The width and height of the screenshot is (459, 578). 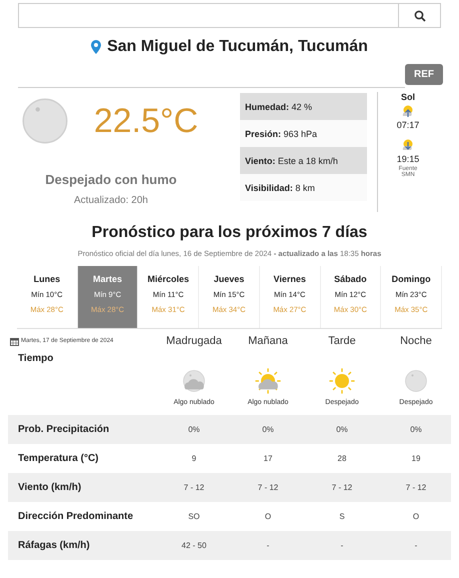 What do you see at coordinates (63, 429) in the screenshot?
I see `row-label: Prob. Precipitación` at bounding box center [63, 429].